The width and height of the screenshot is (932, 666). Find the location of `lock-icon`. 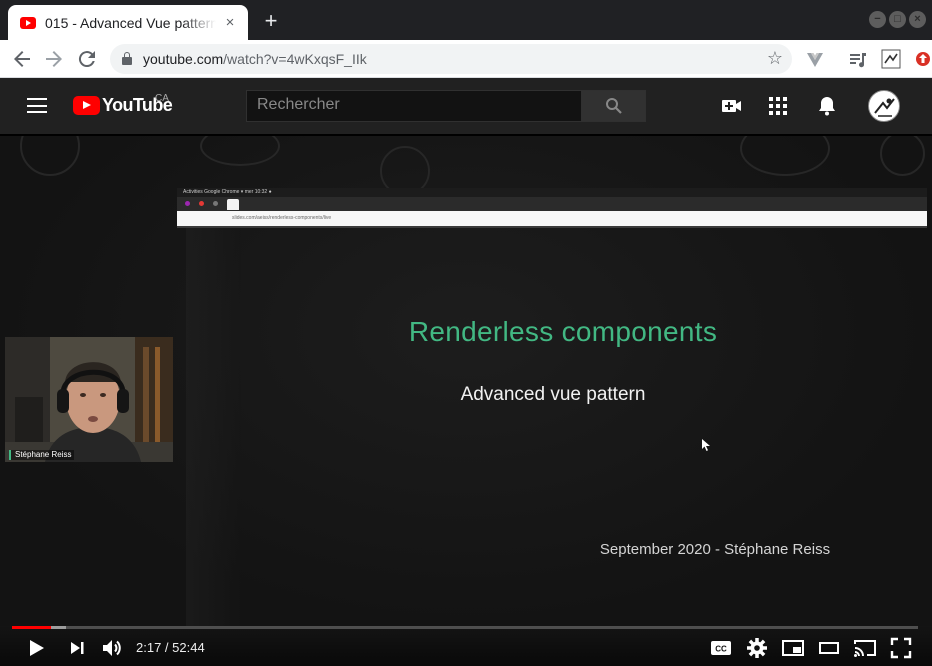

lock-icon is located at coordinates (127, 58).